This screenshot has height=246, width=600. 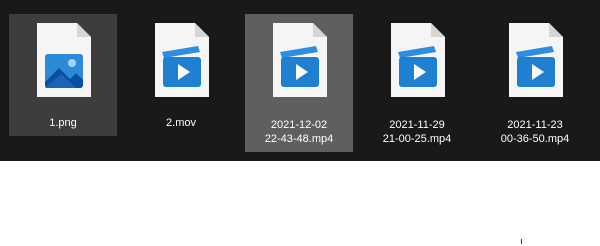 I want to click on file-item-2021-11-29-mp4: 2021-11-29 21-00-25.mp4, so click(x=417, y=79).